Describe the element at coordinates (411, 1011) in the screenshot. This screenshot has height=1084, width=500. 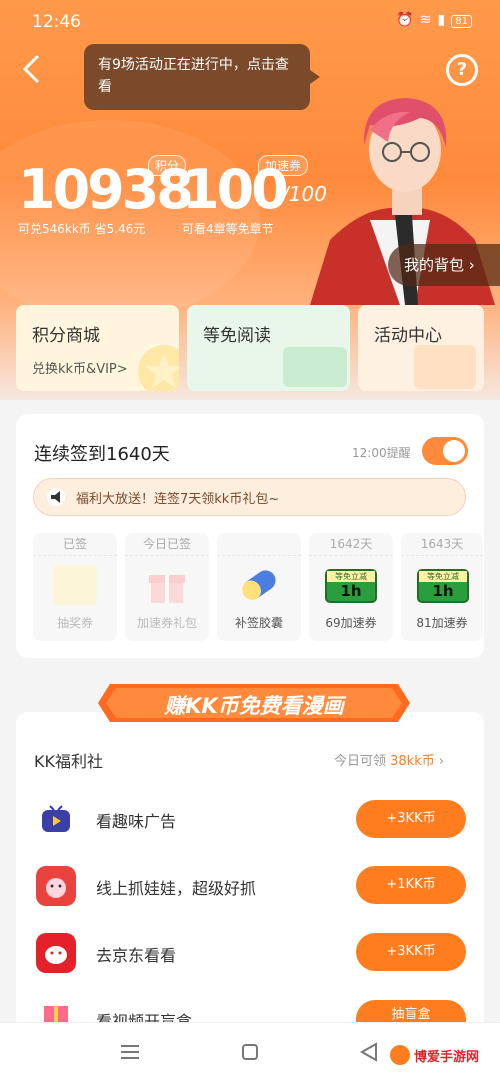
I see `welfare-claim-button: 抽盲盒` at that location.